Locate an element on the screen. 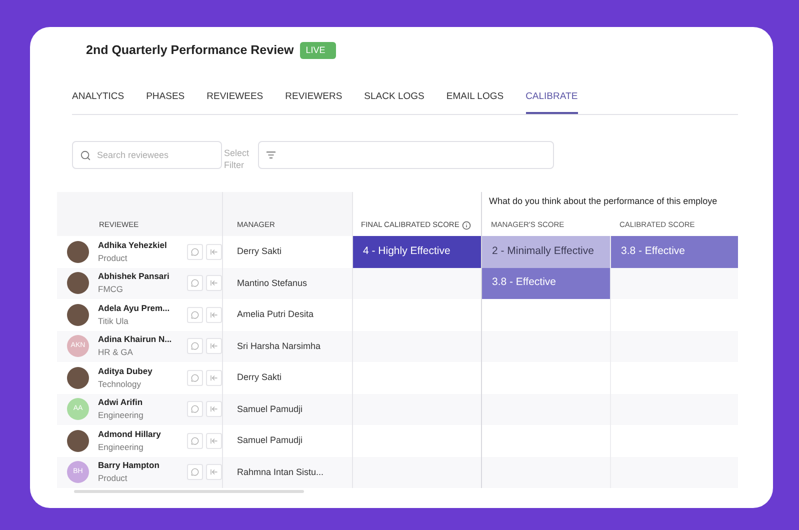 This screenshot has height=530, width=799. reviewee-team: HR & GA is located at coordinates (116, 353).